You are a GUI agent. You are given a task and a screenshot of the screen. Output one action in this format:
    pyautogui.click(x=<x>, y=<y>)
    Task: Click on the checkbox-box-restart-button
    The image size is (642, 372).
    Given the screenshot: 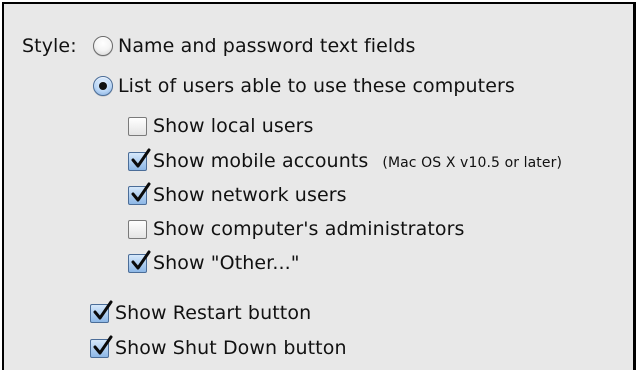 What is the action you would take?
    pyautogui.click(x=101, y=311)
    